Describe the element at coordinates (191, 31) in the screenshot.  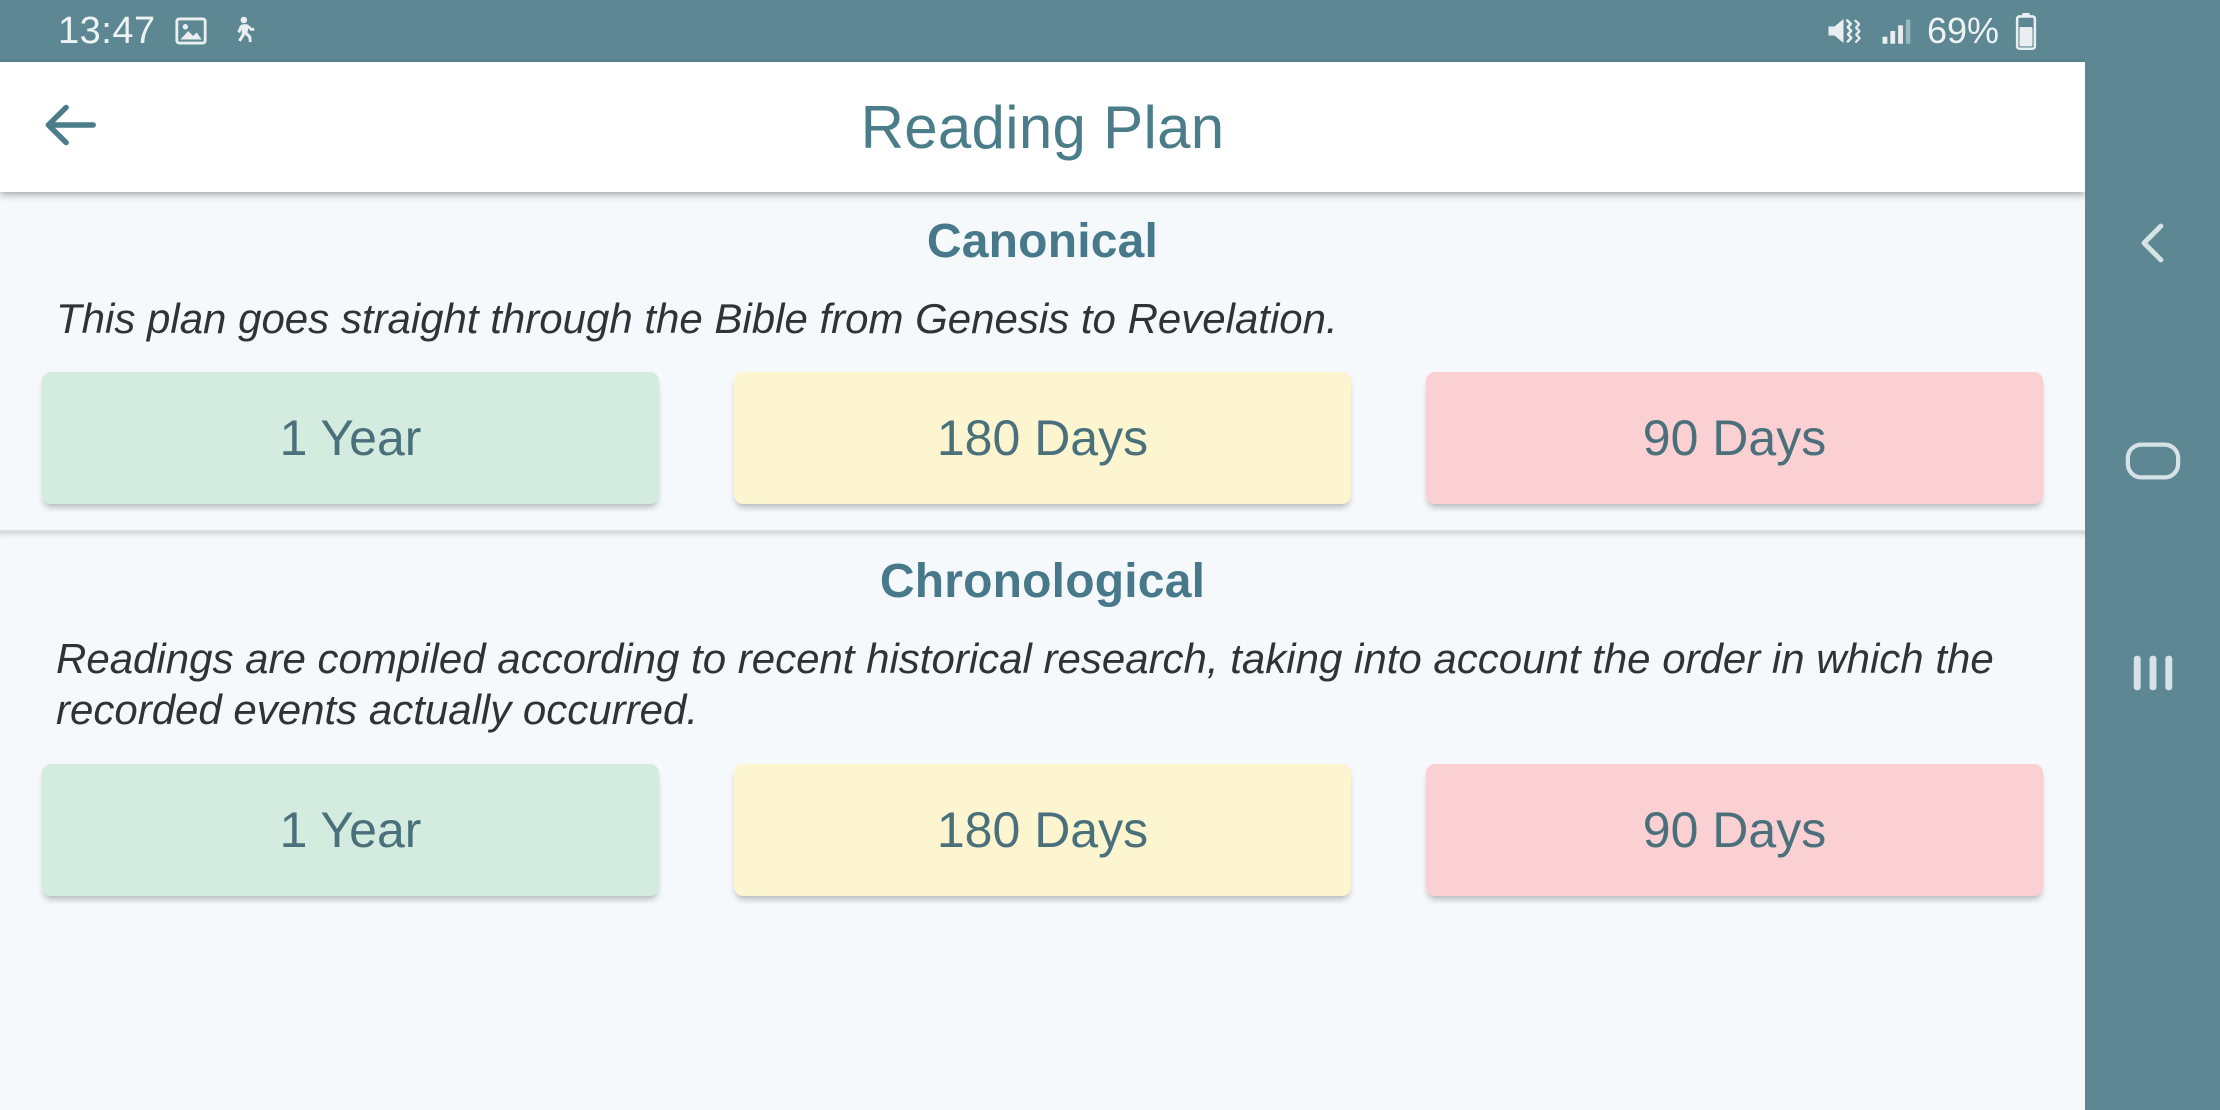
I see `gallery-icon` at that location.